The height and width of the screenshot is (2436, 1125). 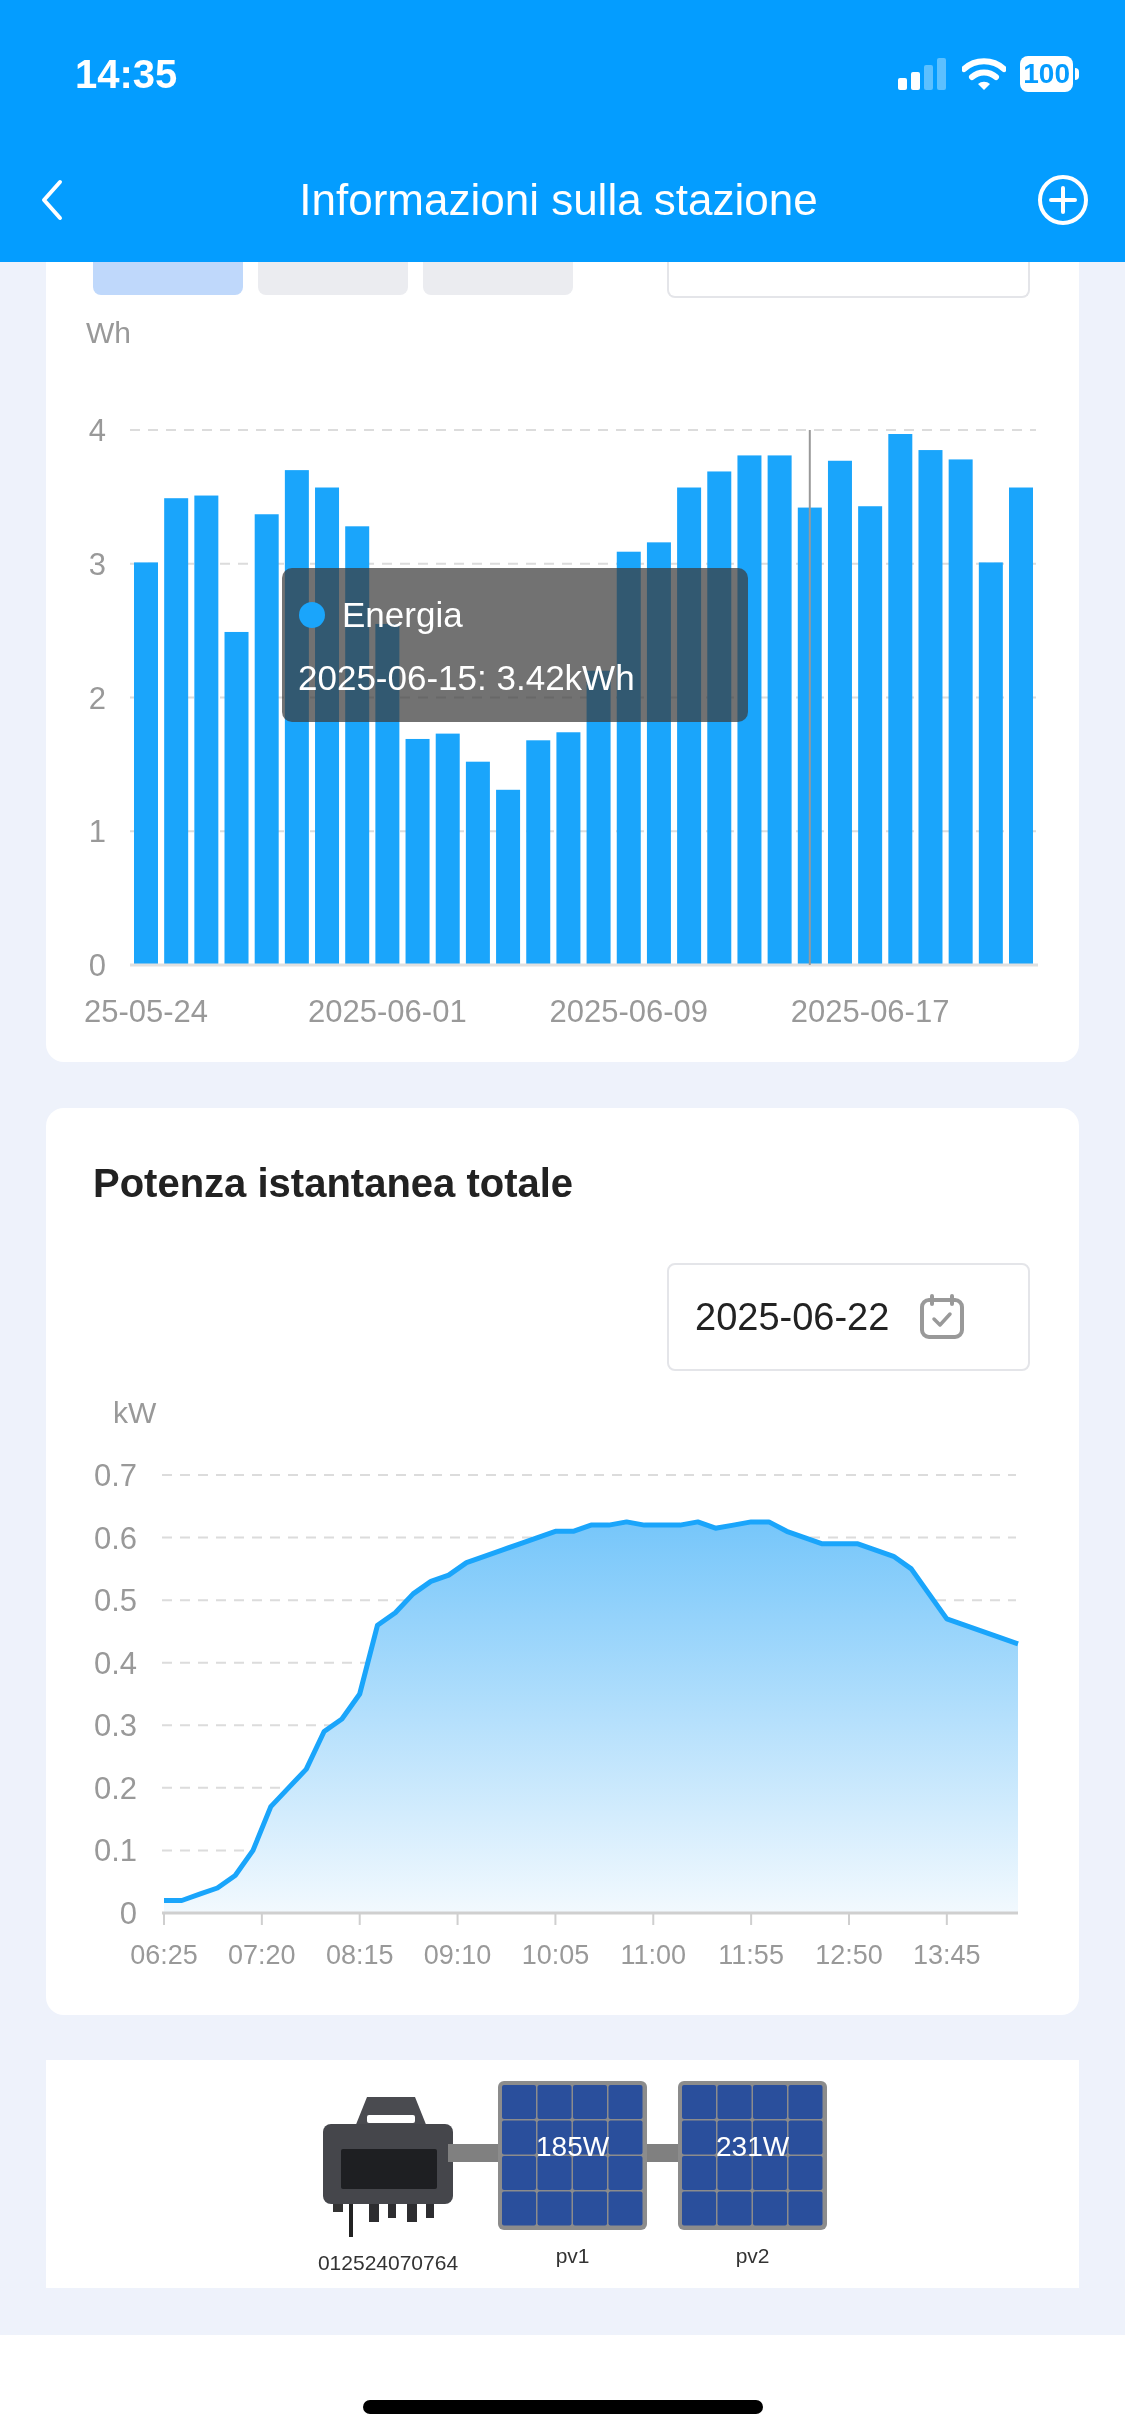 I want to click on axis-unit-label: kW, so click(x=135, y=1412).